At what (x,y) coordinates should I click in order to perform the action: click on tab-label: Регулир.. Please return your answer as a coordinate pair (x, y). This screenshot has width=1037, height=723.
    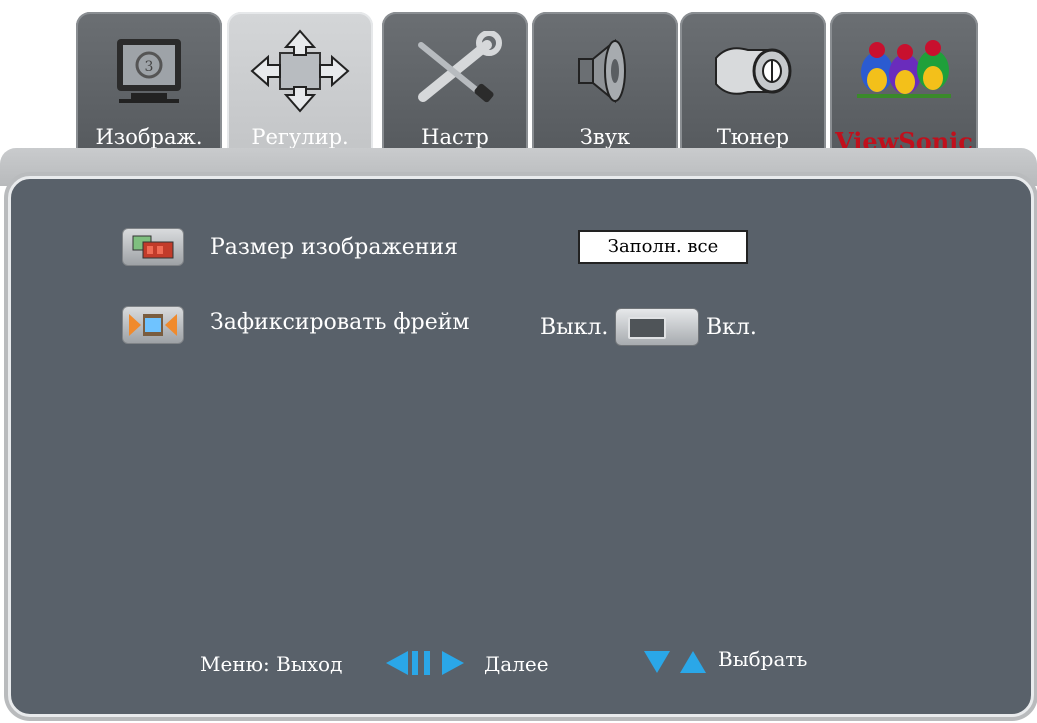
    Looking at the image, I should click on (300, 137).